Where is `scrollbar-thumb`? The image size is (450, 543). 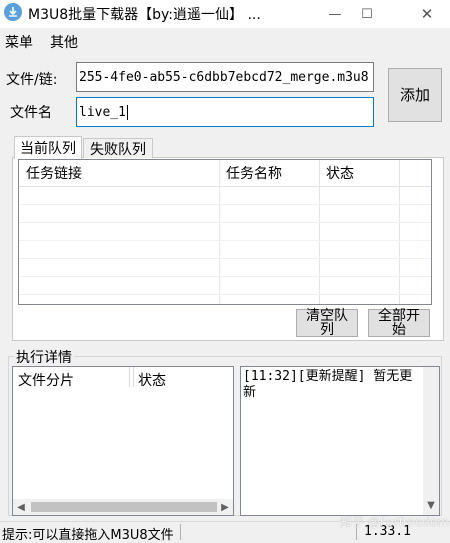
scrollbar-thumb is located at coordinates (124, 507).